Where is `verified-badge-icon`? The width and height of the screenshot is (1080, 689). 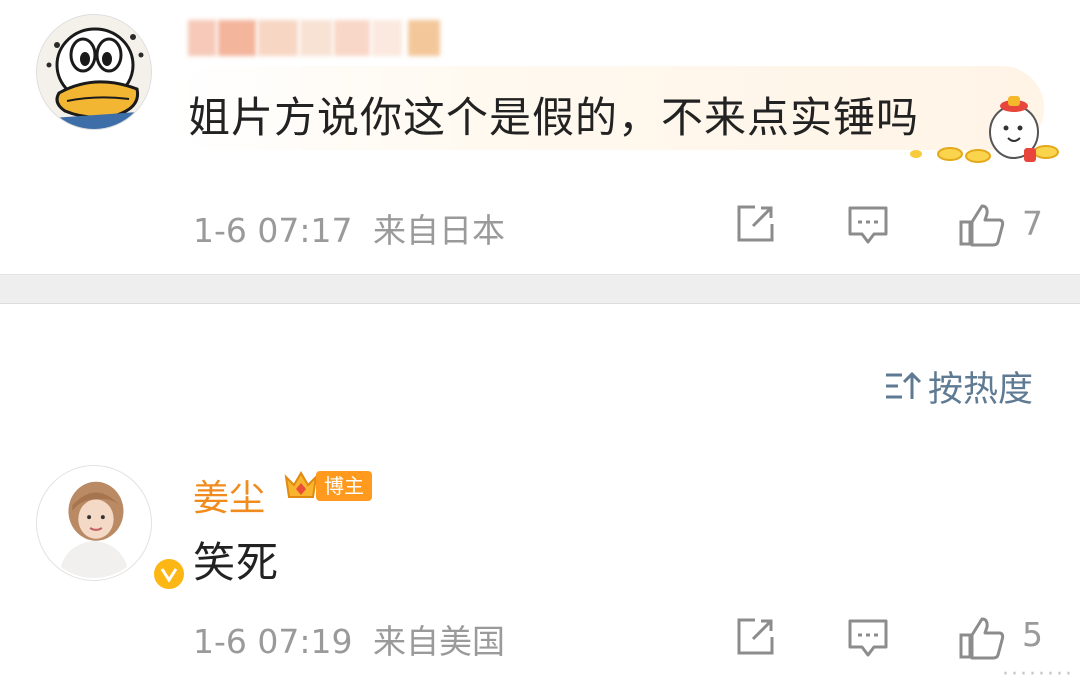 verified-badge-icon is located at coordinates (169, 574).